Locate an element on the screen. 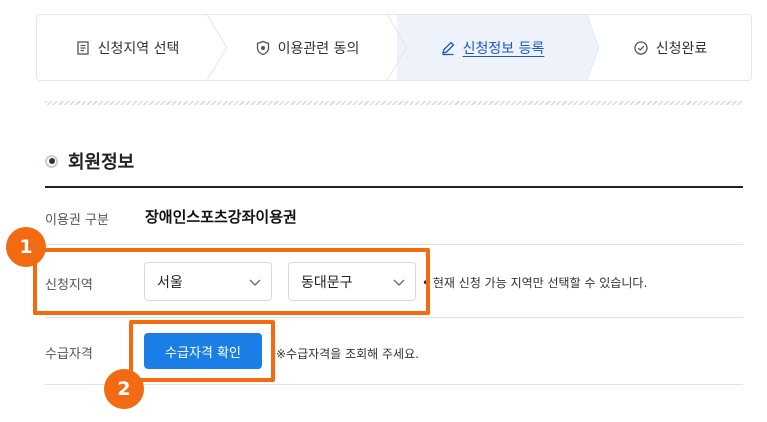 The height and width of the screenshot is (422, 767). document-icon is located at coordinates (82, 47).